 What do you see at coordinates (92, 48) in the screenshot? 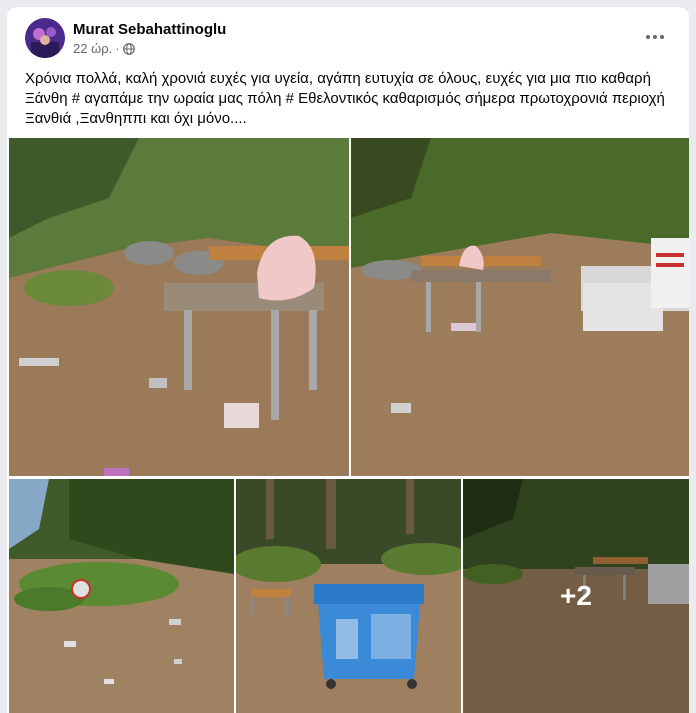
I see `post-time: 22 ώρ.` at bounding box center [92, 48].